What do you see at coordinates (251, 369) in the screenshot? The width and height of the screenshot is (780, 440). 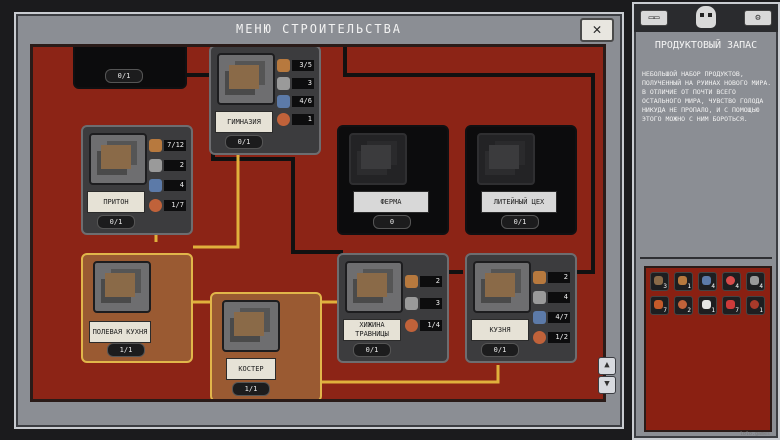 I see `building-label: КОСТЕР` at bounding box center [251, 369].